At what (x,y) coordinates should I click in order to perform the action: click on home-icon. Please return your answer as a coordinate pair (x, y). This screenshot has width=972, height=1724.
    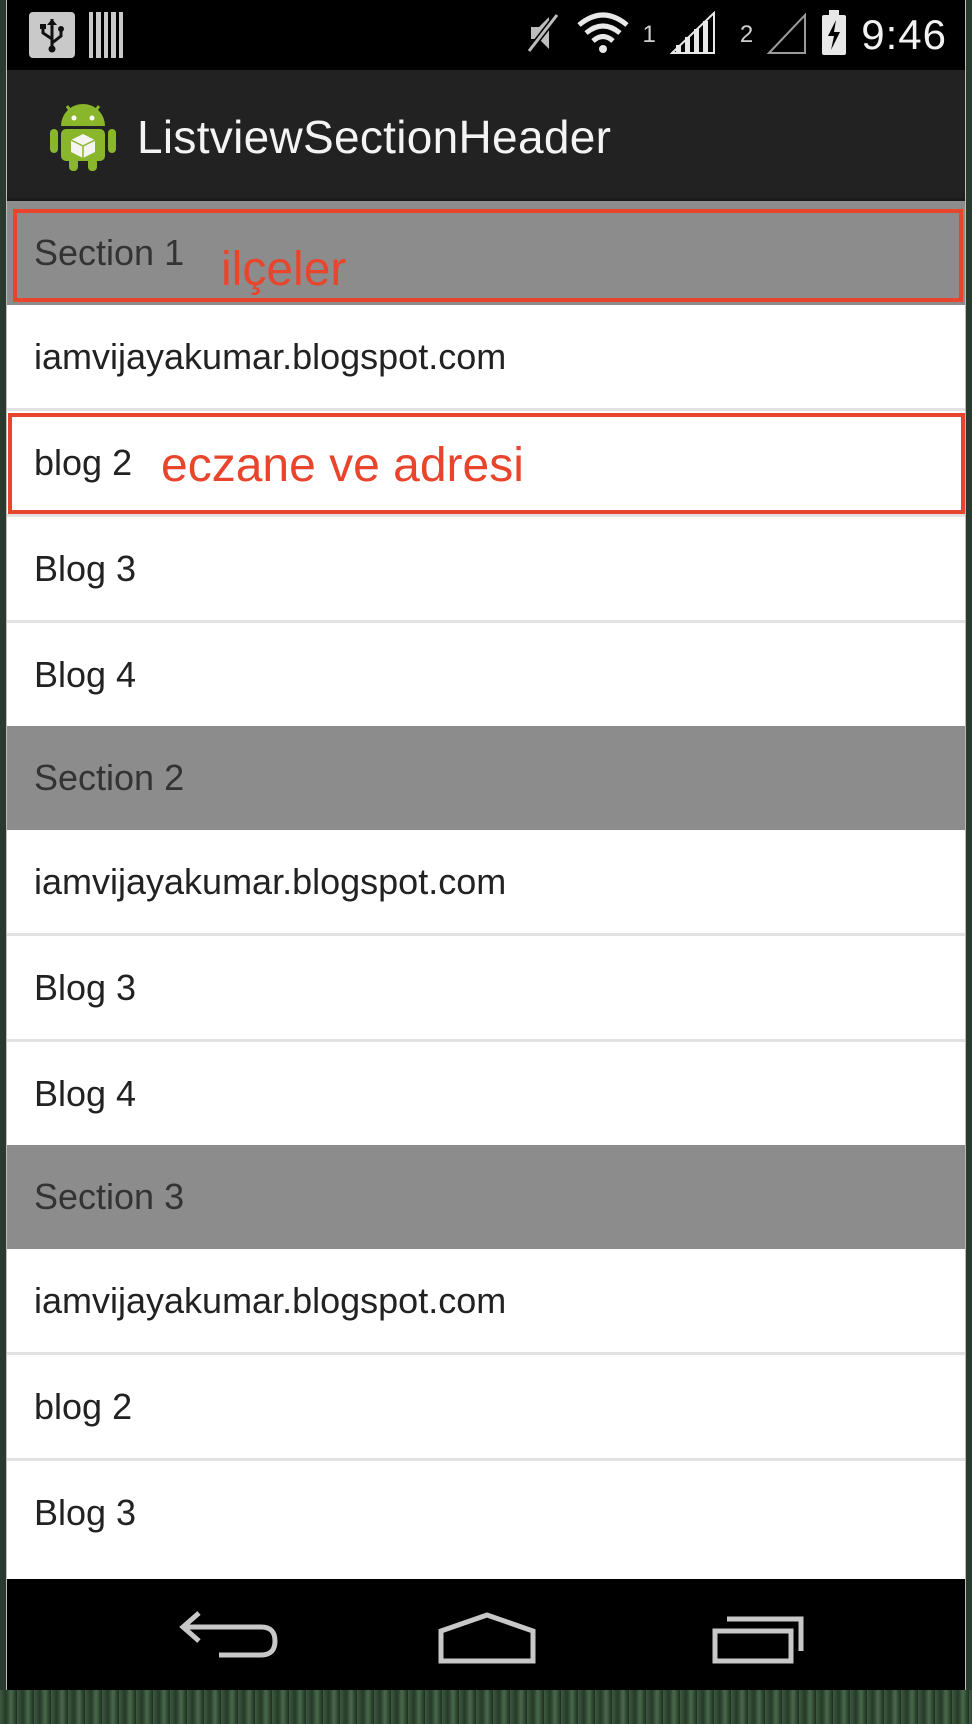
    Looking at the image, I should click on (487, 1636).